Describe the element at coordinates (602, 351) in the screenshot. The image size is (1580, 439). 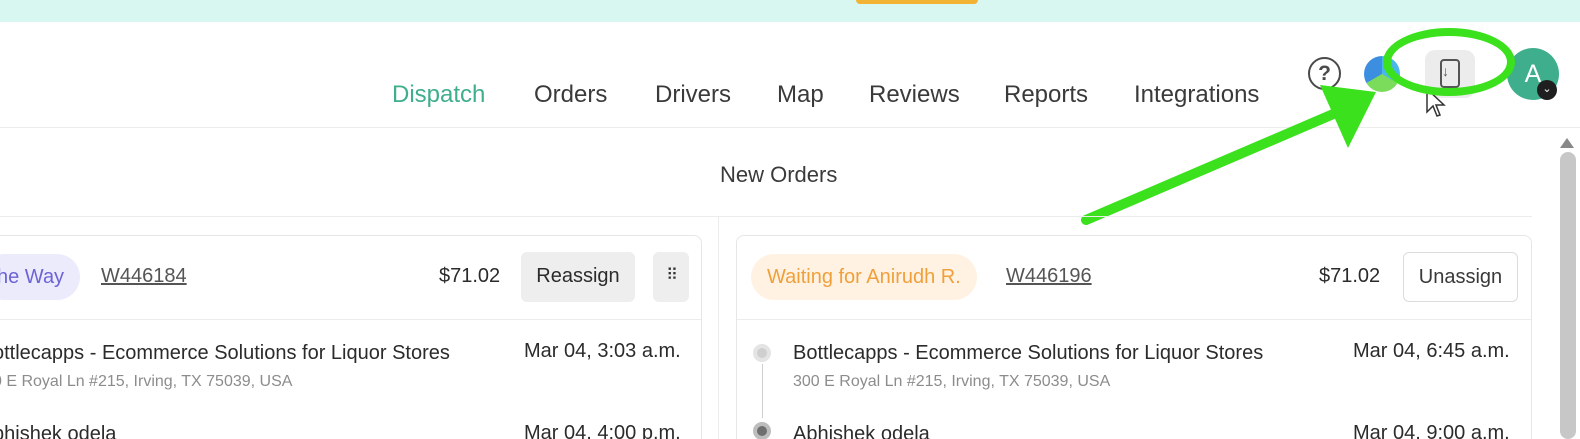
I see `stop-time: Mar 04, 3:03 a.m.` at that location.